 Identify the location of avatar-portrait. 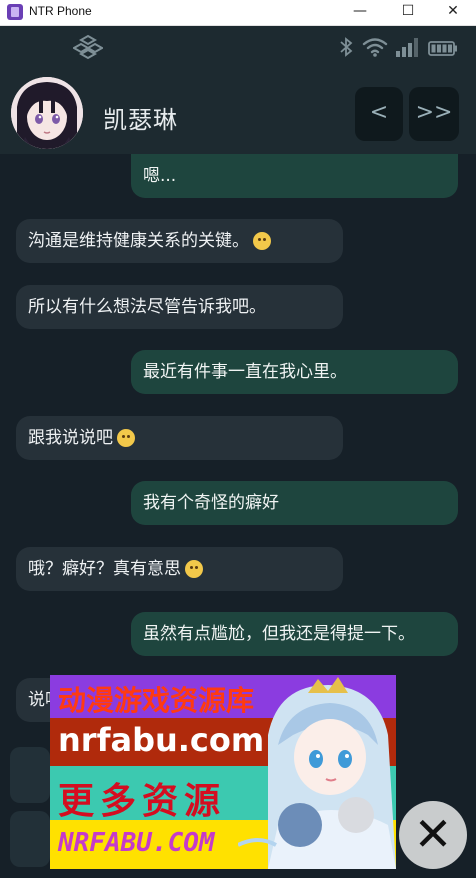
(47, 113).